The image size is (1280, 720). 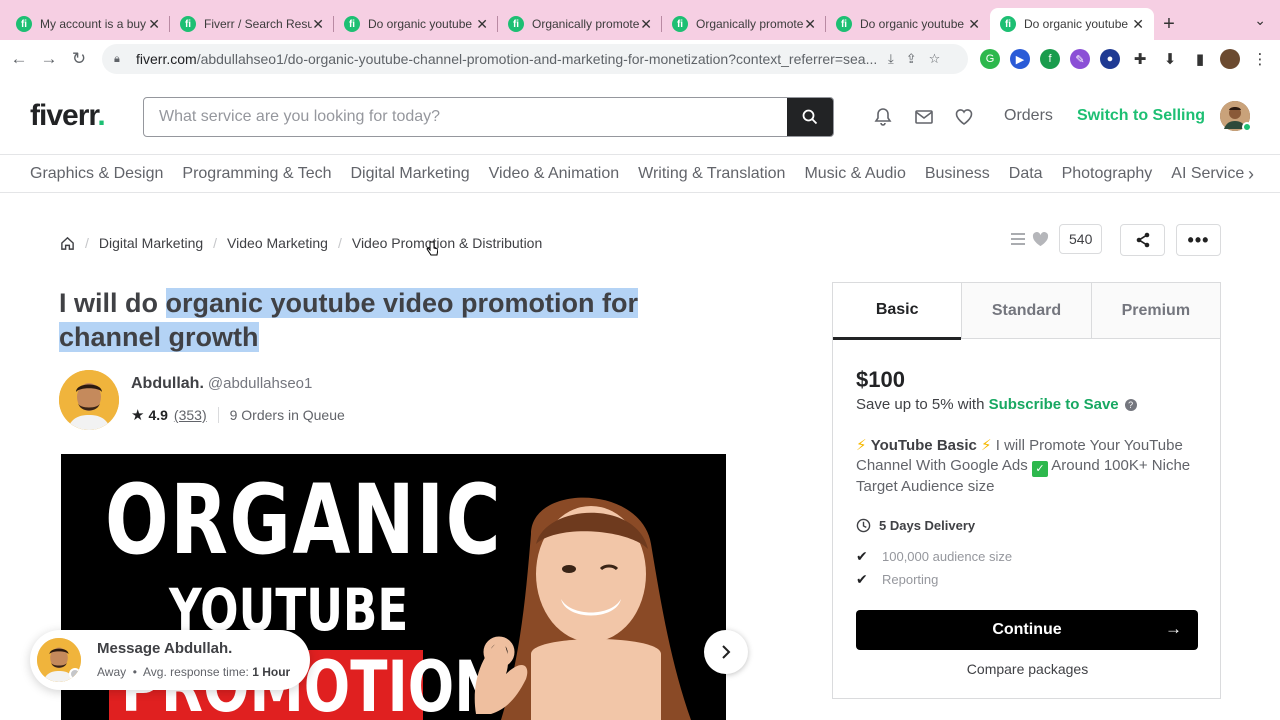 What do you see at coordinates (1027, 630) in the screenshot?
I see `continue-button: Continue →` at bounding box center [1027, 630].